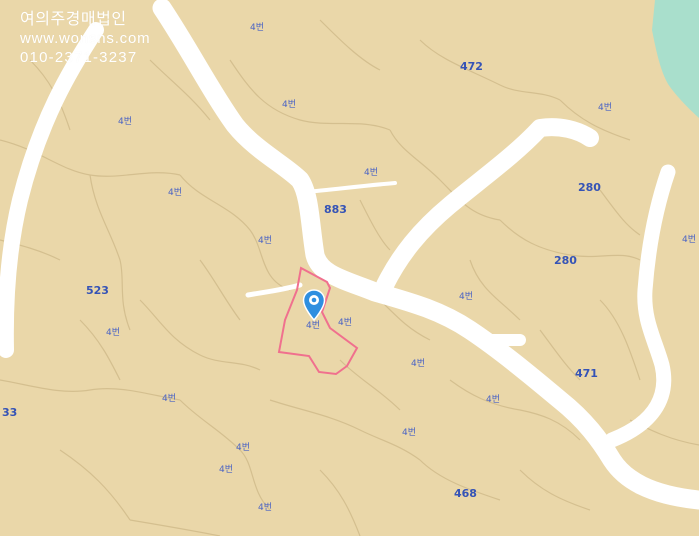 The width and height of the screenshot is (699, 536). Describe the element at coordinates (10, 412) in the screenshot. I see `parcel-label: 33` at that location.